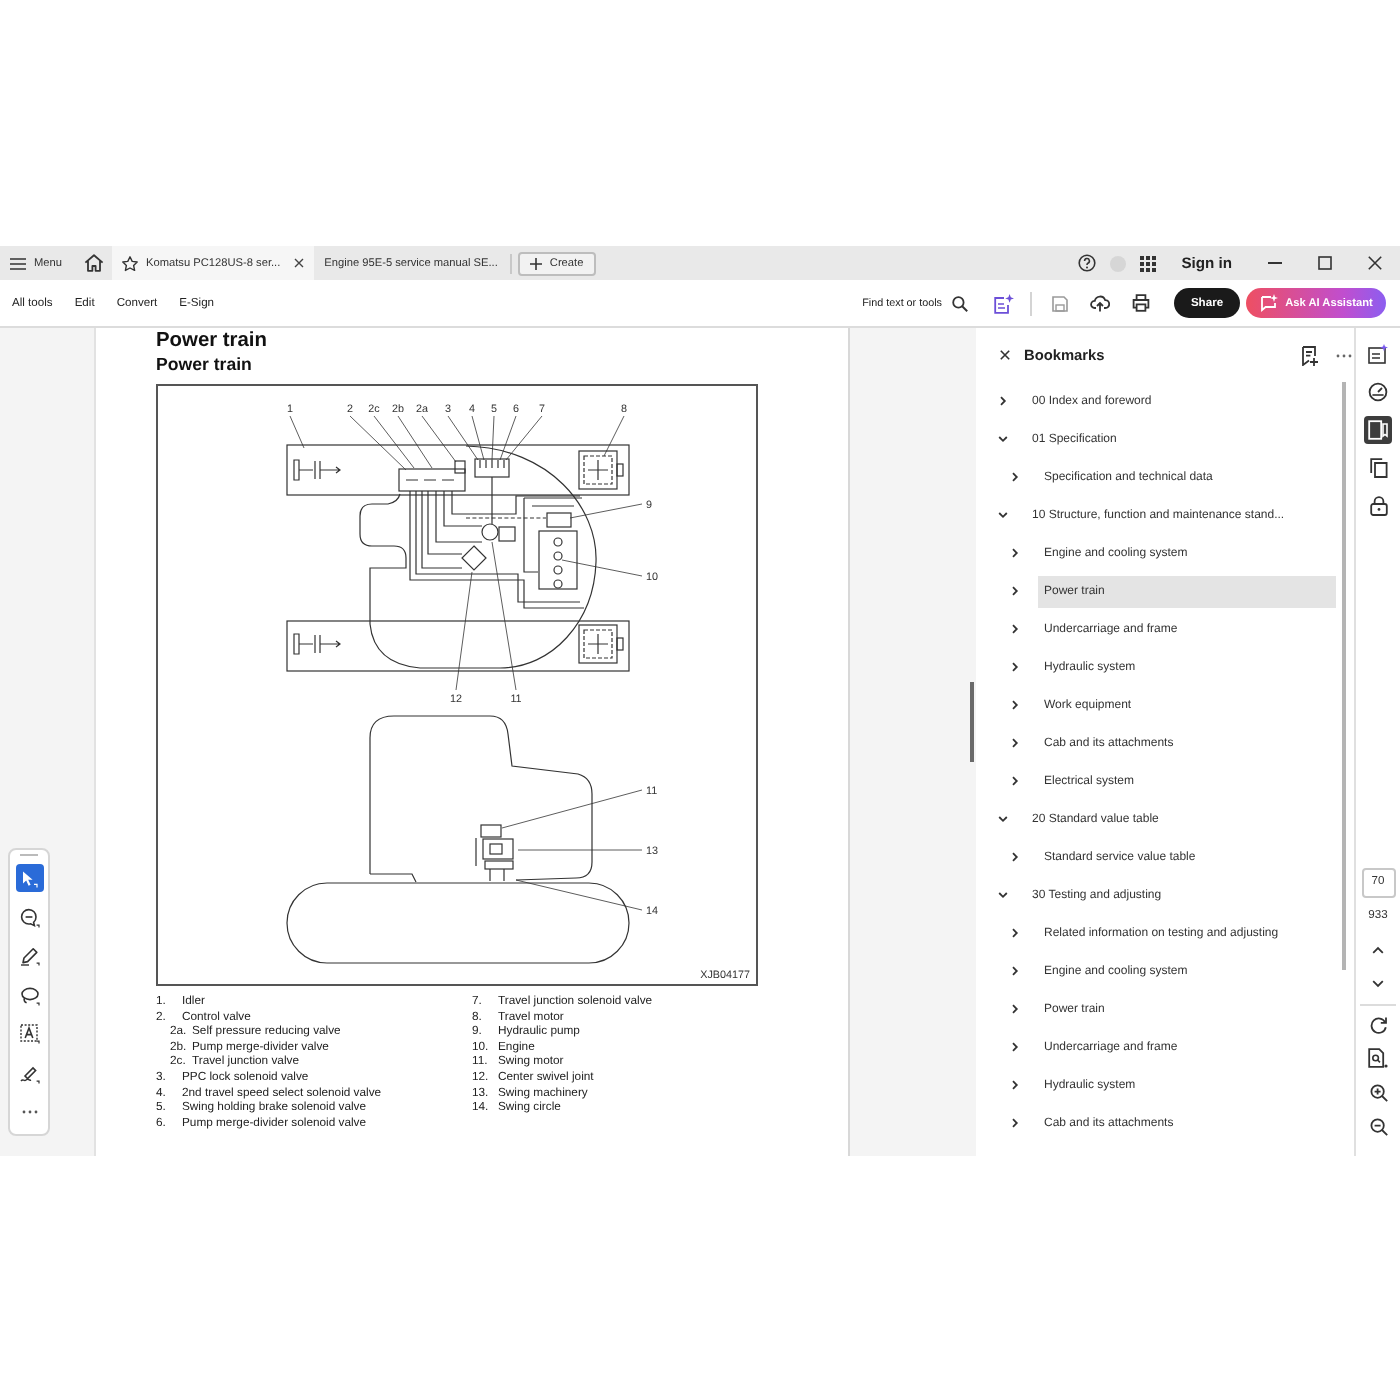  I want to click on ai-tool-button, so click(1004, 303).